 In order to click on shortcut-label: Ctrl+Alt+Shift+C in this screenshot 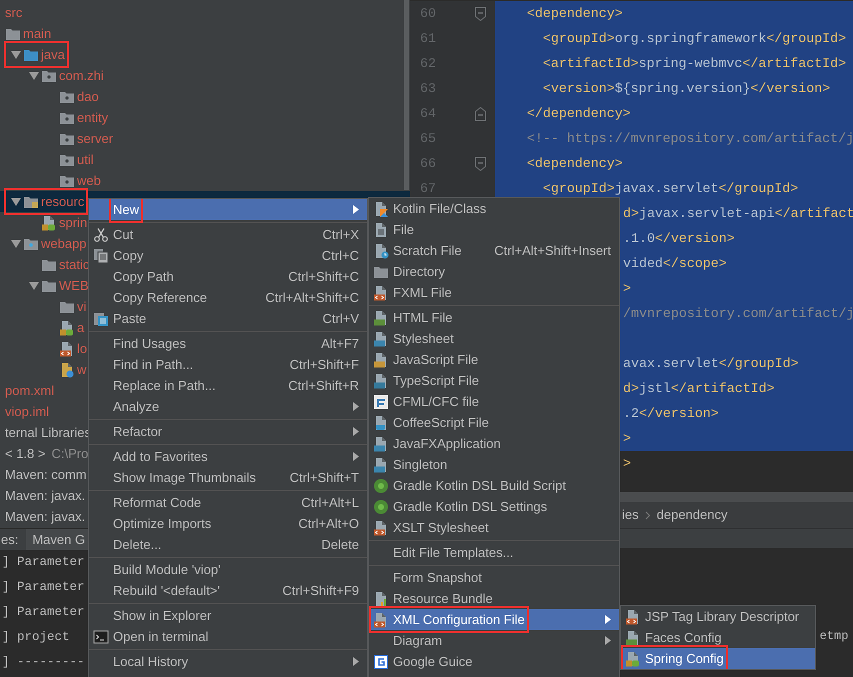, I will do `click(312, 297)`.